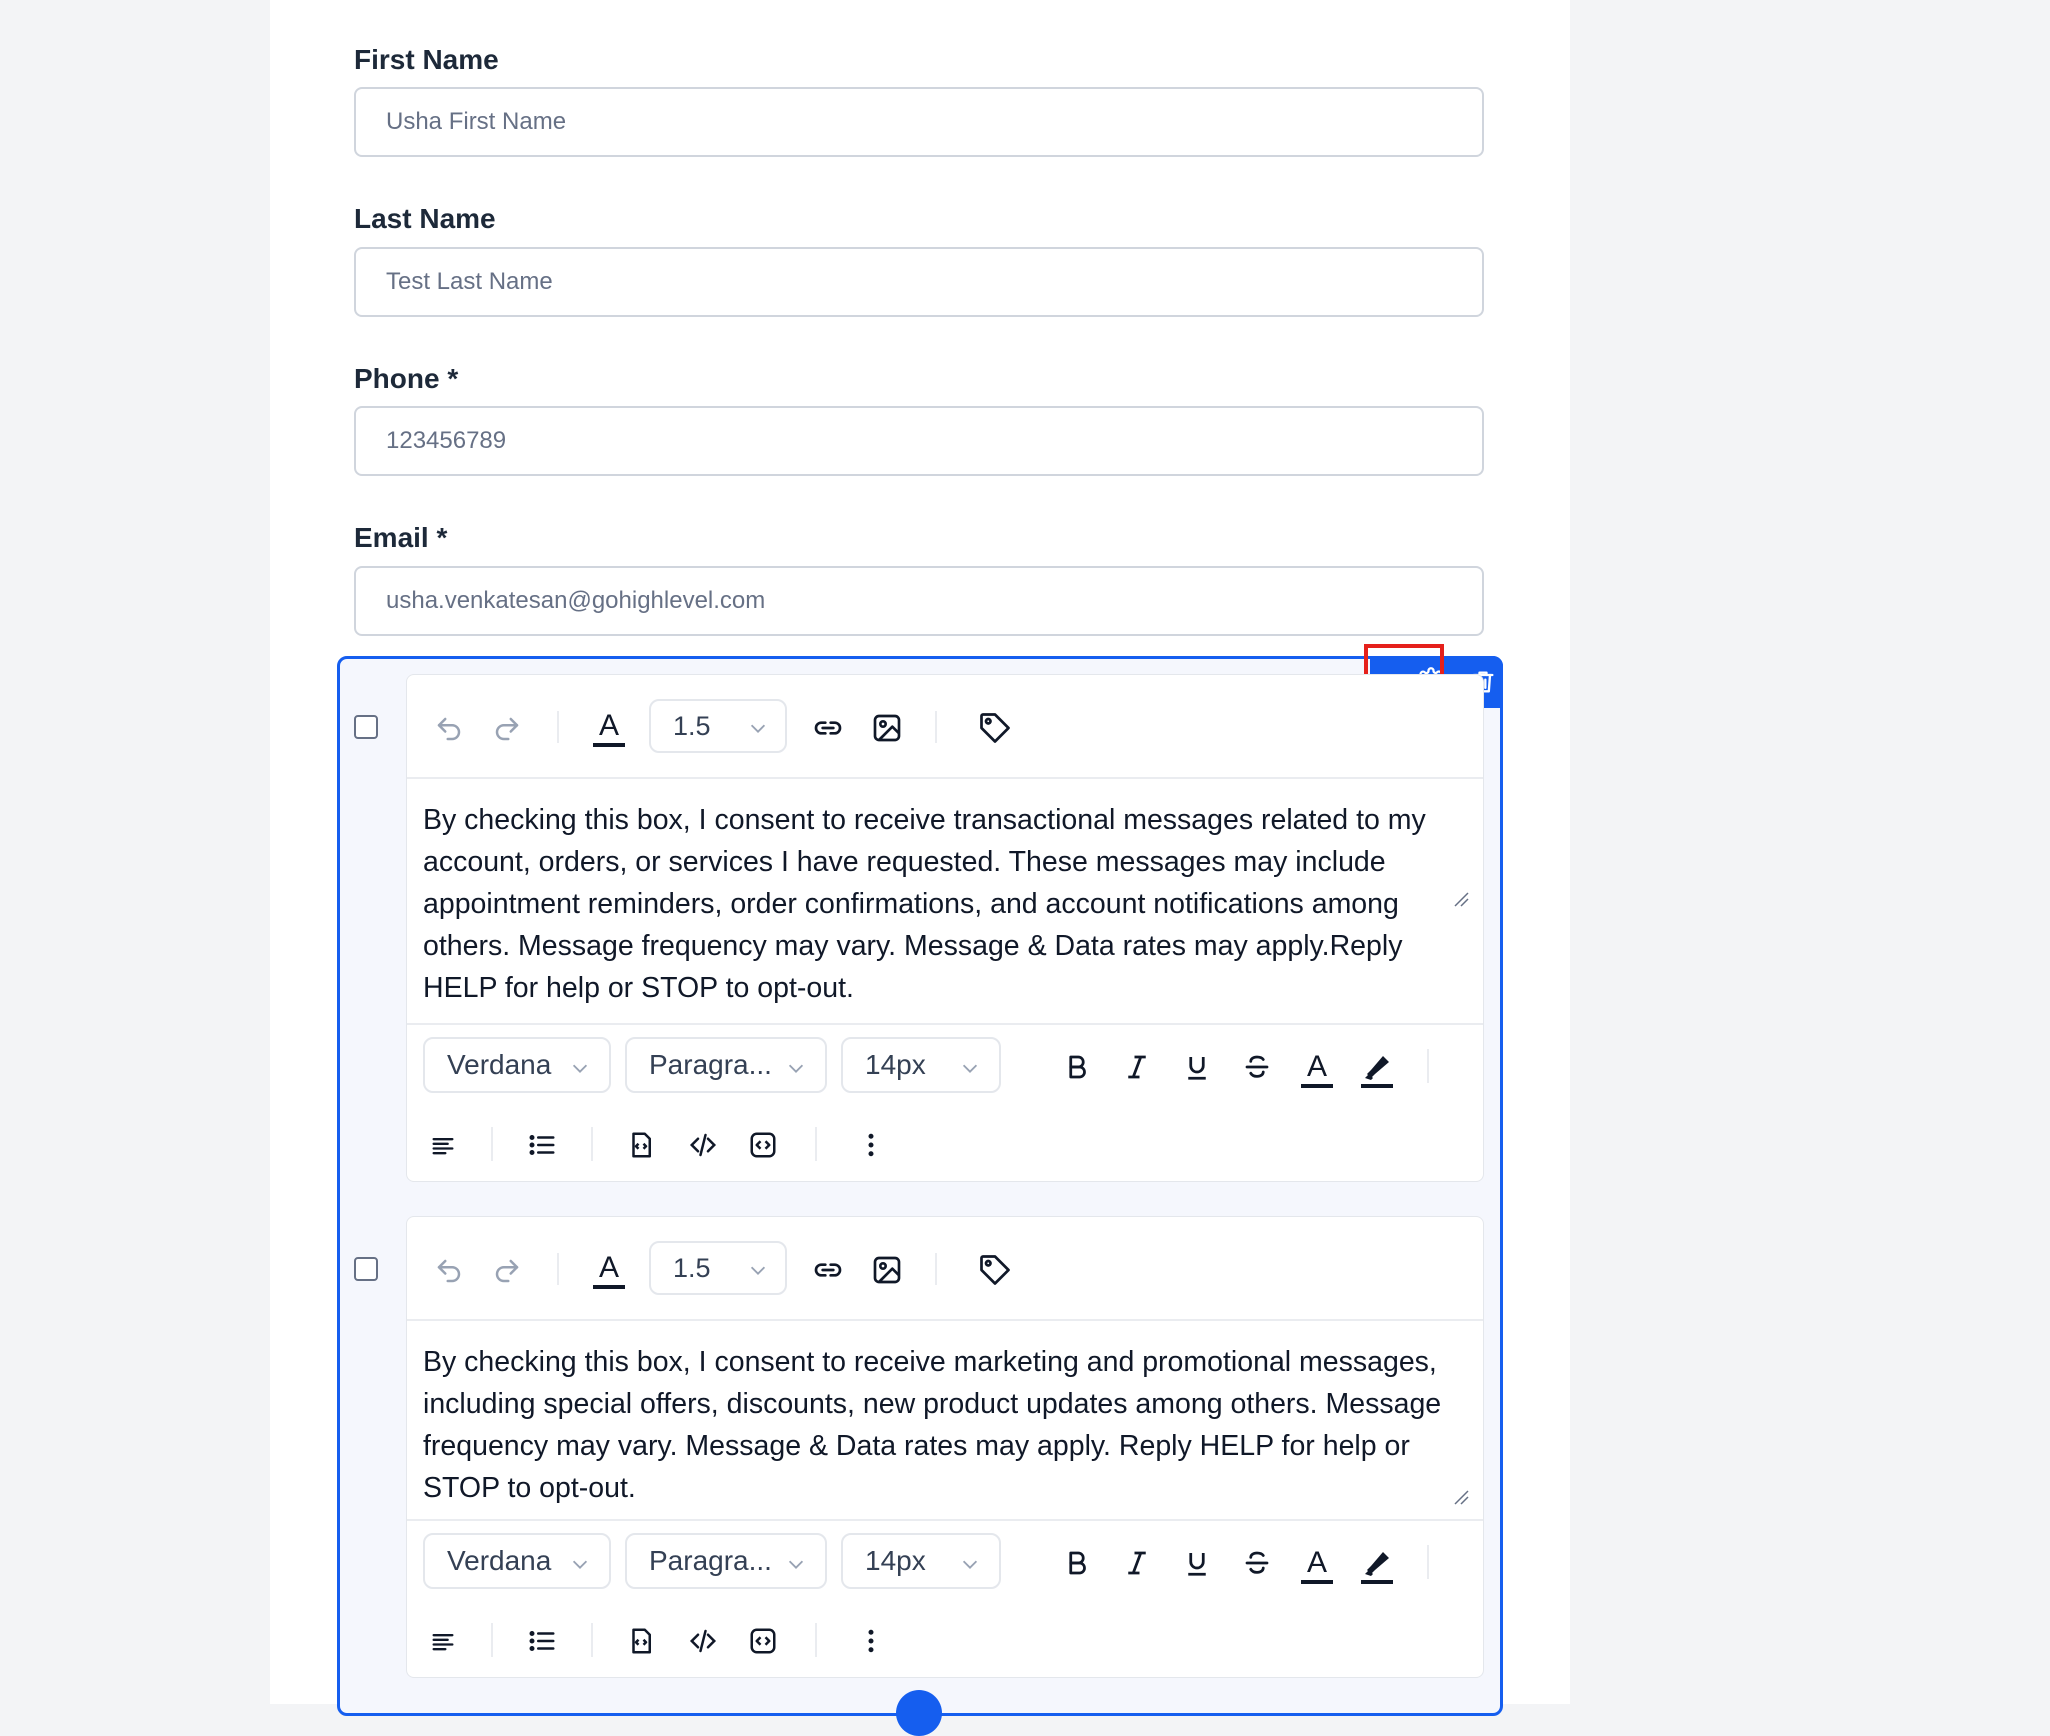 This screenshot has height=1736, width=2050. What do you see at coordinates (692, 1267) in the screenshot?
I see `line-height-value: 1.5` at bounding box center [692, 1267].